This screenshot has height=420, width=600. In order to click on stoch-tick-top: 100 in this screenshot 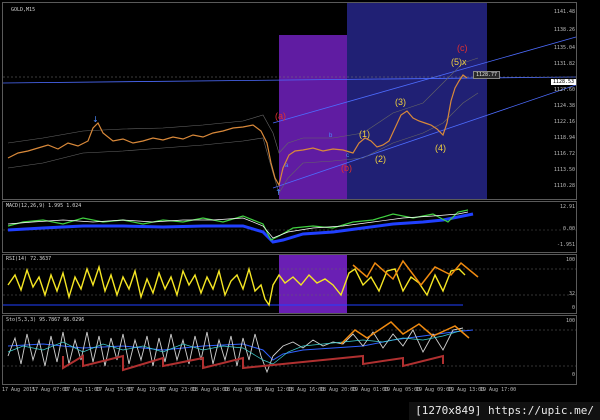, I will do `click(570, 321)`.